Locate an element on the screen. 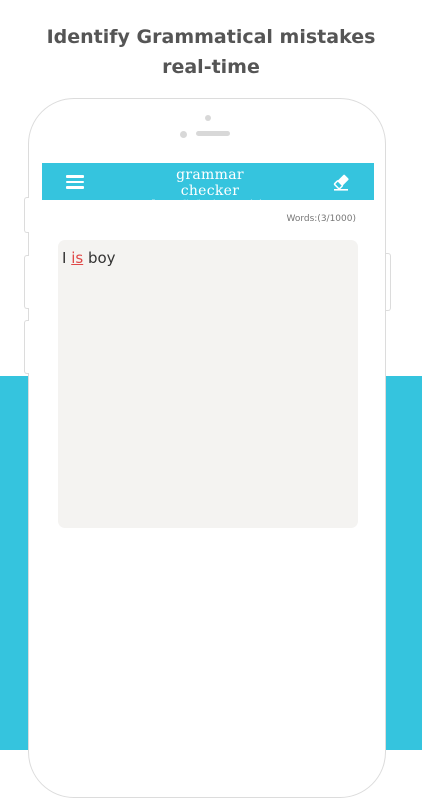 The height and width of the screenshot is (798, 422). brand-title: grammar checker is located at coordinates (210, 183).